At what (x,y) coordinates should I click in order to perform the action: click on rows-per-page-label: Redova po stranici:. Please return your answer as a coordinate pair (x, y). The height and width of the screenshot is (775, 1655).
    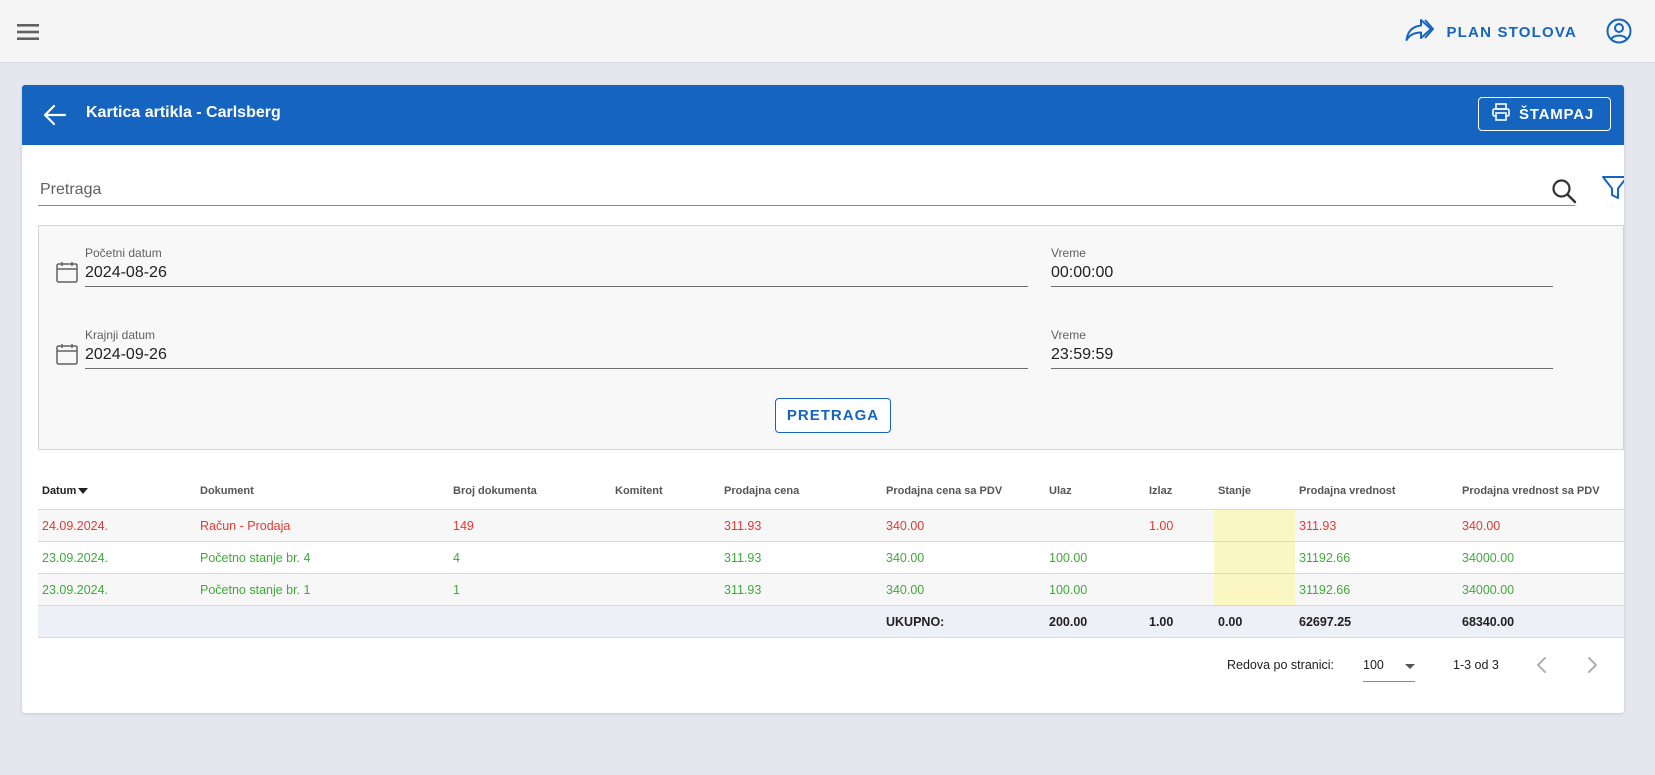
    Looking at the image, I should click on (1281, 665).